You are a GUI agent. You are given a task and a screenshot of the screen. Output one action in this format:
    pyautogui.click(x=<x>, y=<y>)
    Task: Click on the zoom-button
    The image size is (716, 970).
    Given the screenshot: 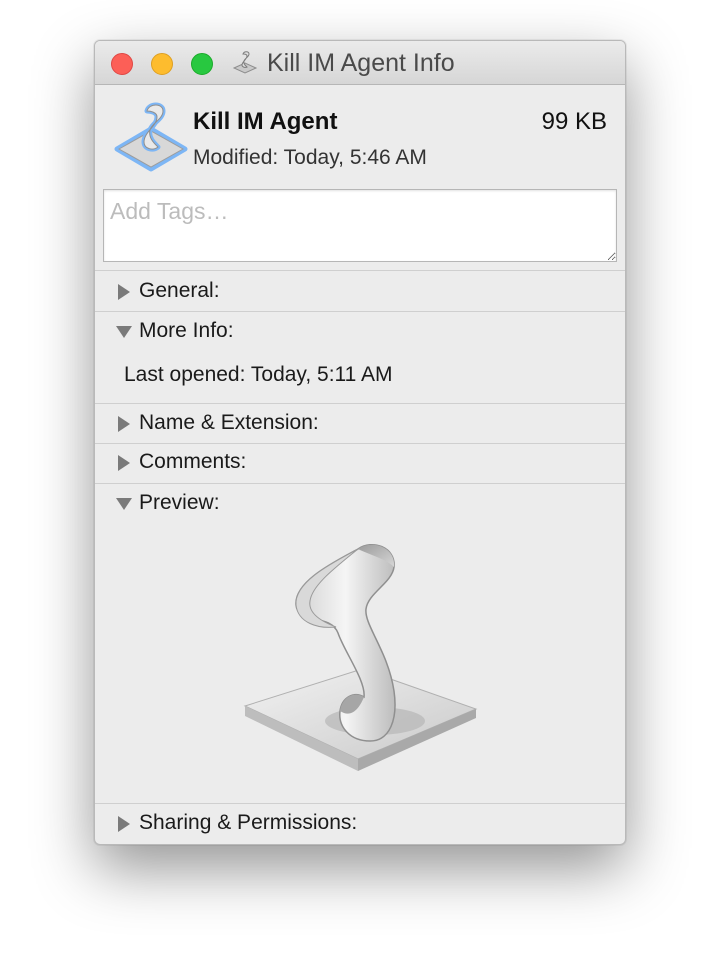 What is the action you would take?
    pyautogui.click(x=202, y=64)
    